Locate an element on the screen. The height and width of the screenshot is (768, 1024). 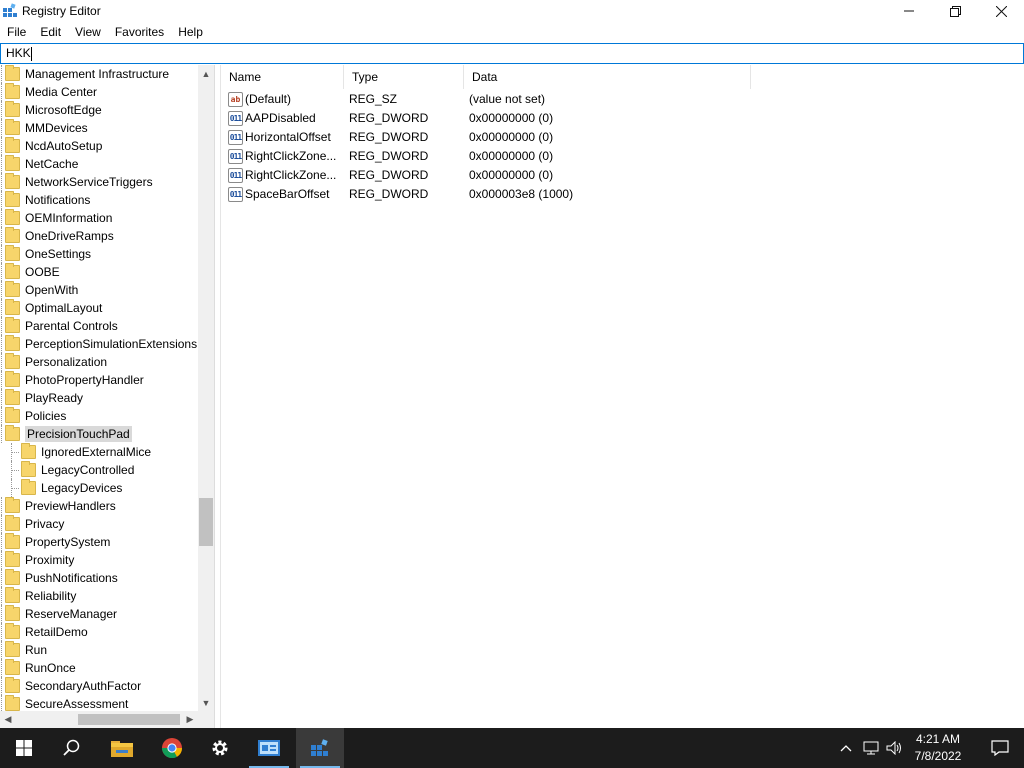
address-input: HKK is located at coordinates (456, 53).